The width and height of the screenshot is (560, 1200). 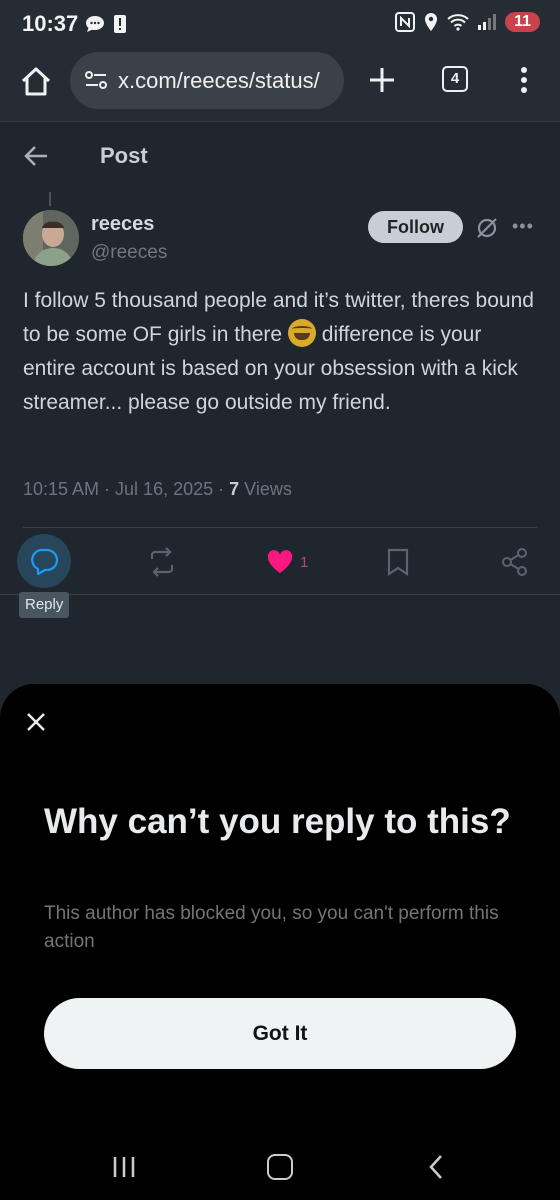 What do you see at coordinates (96, 80) in the screenshot?
I see `site-settings-icon` at bounding box center [96, 80].